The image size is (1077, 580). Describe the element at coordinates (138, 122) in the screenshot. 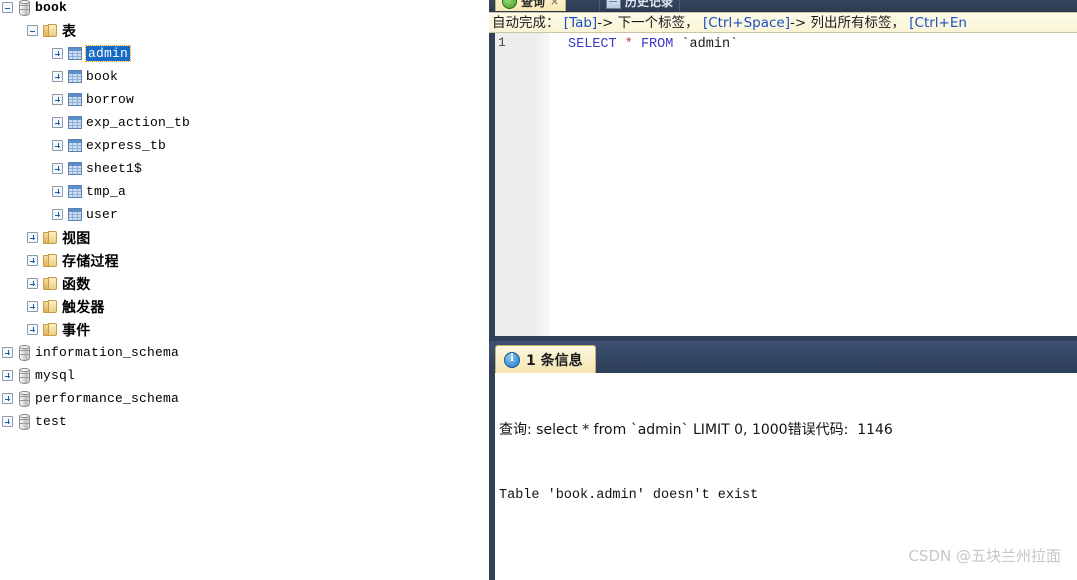

I see `tree-row-label: exp_action_tb` at that location.